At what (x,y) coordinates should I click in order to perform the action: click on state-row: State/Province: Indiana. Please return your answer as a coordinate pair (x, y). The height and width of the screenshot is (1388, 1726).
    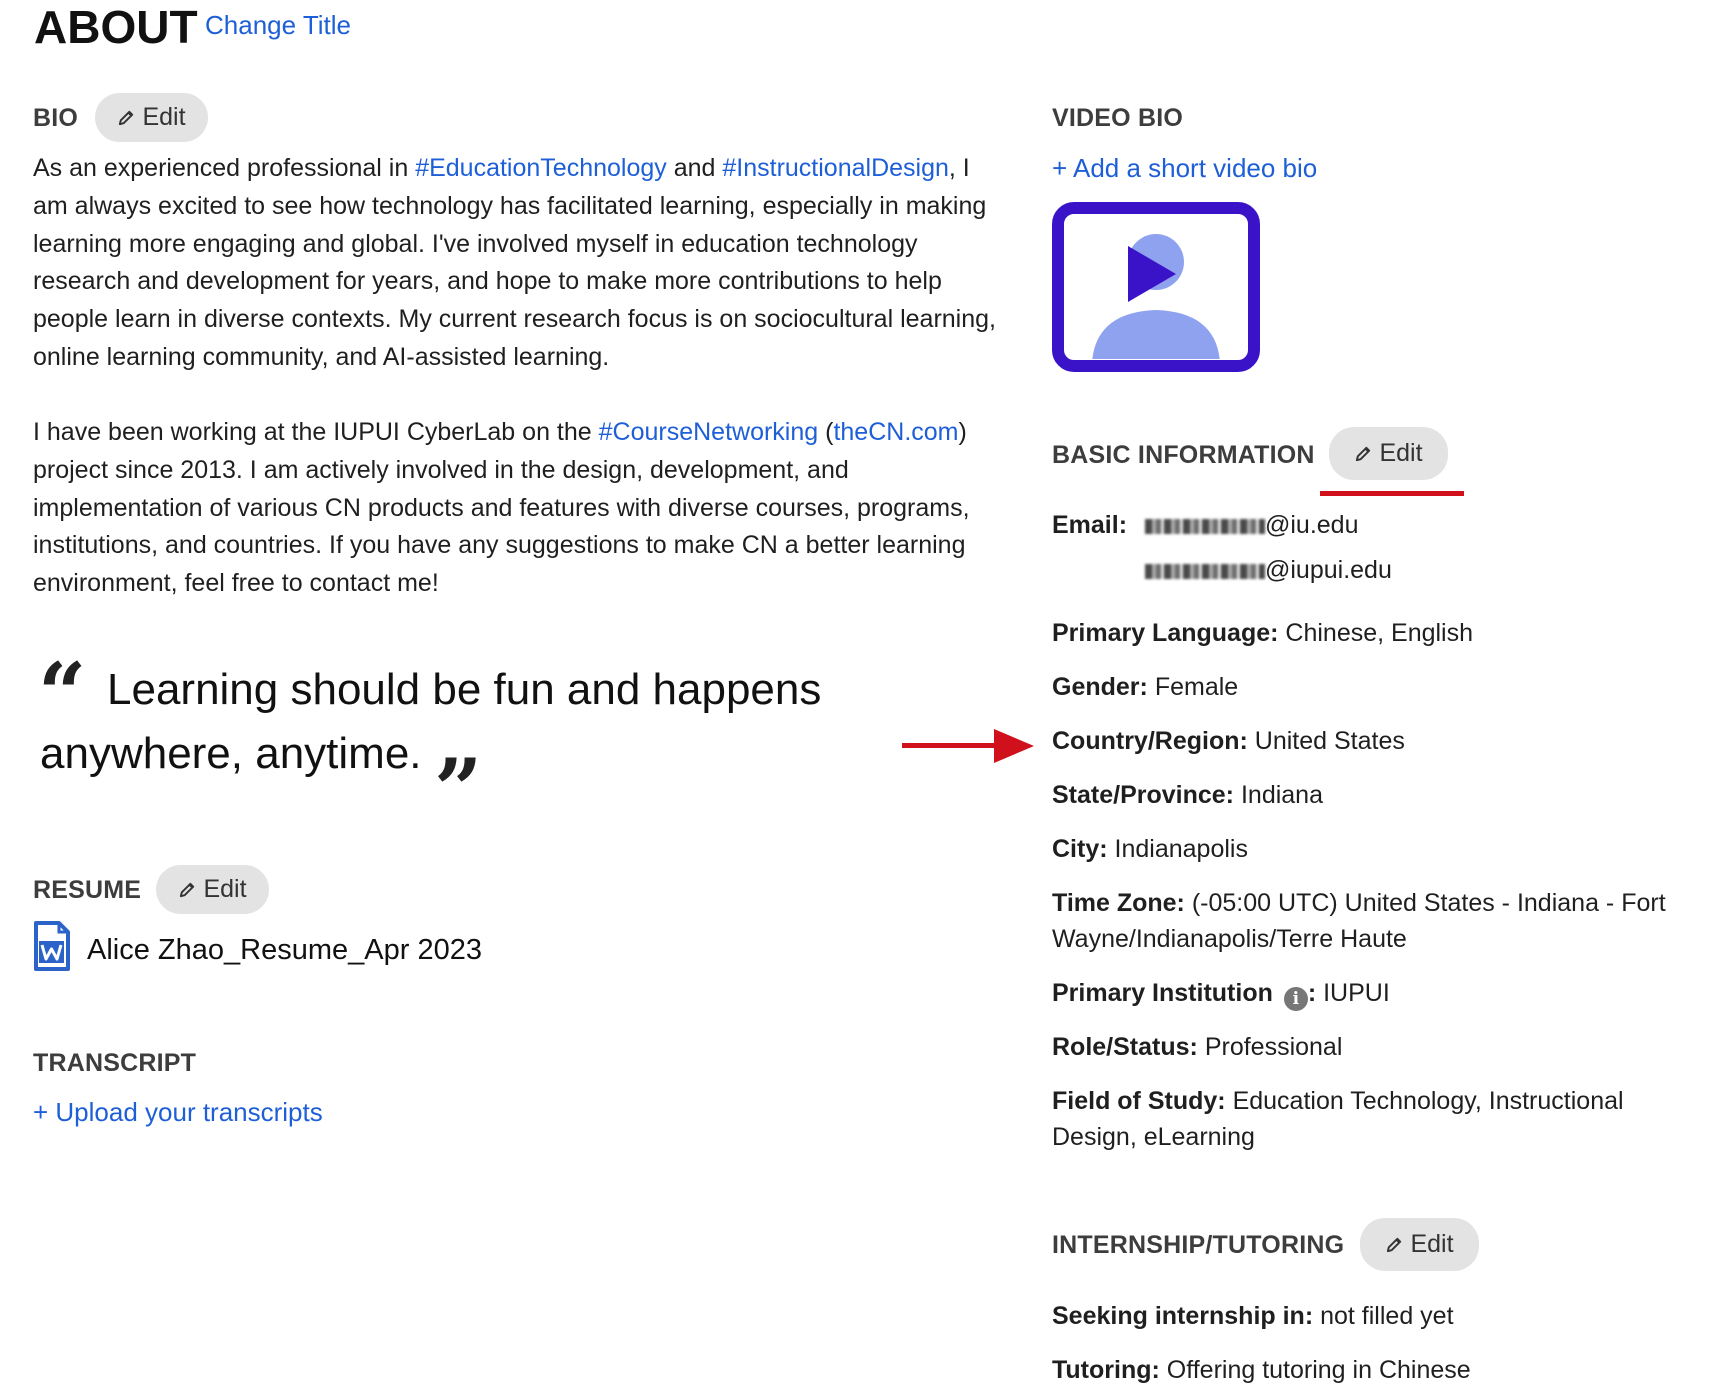
    Looking at the image, I should click on (1187, 795).